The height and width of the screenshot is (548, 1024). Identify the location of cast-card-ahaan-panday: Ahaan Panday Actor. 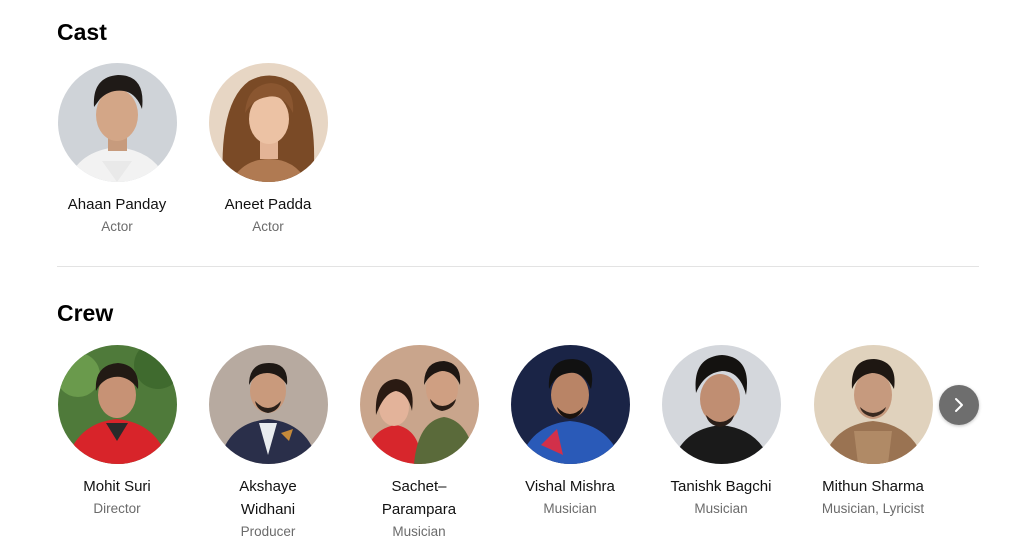
(117, 150).